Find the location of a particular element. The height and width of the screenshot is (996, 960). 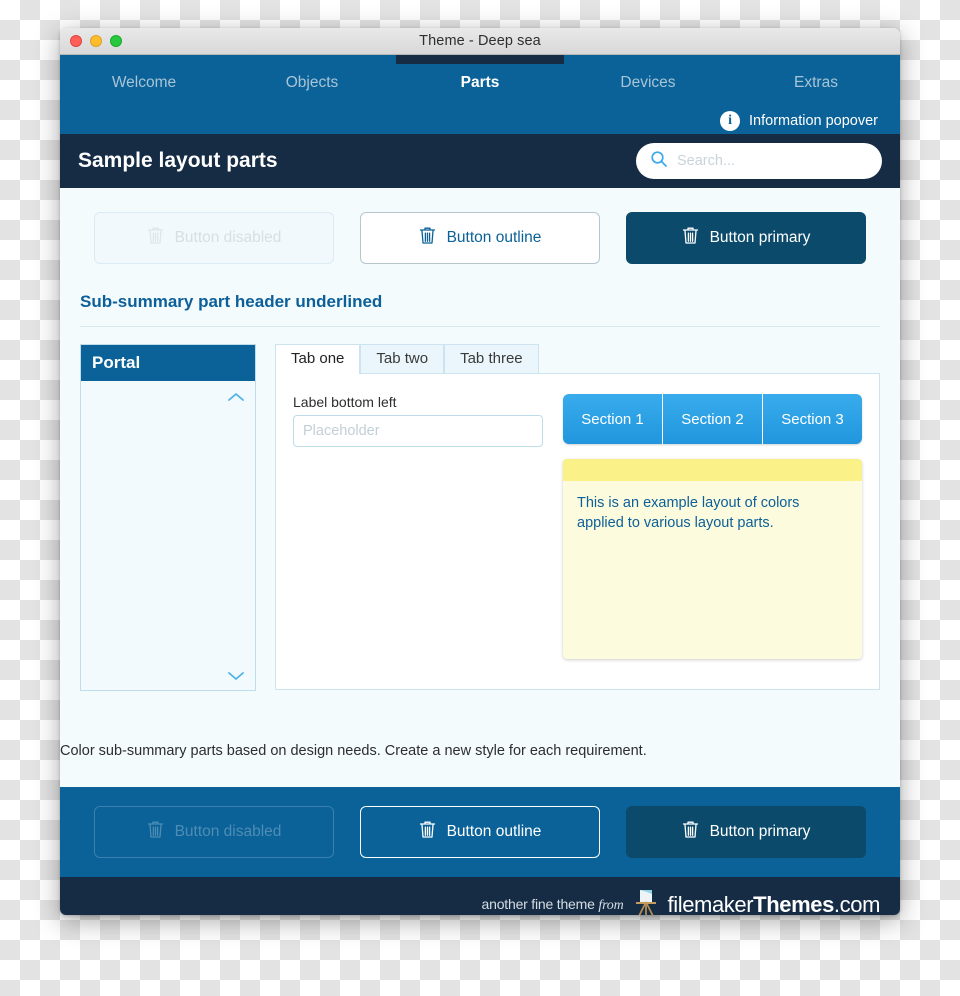

nav-tab-welcome: Welcome is located at coordinates (144, 81).